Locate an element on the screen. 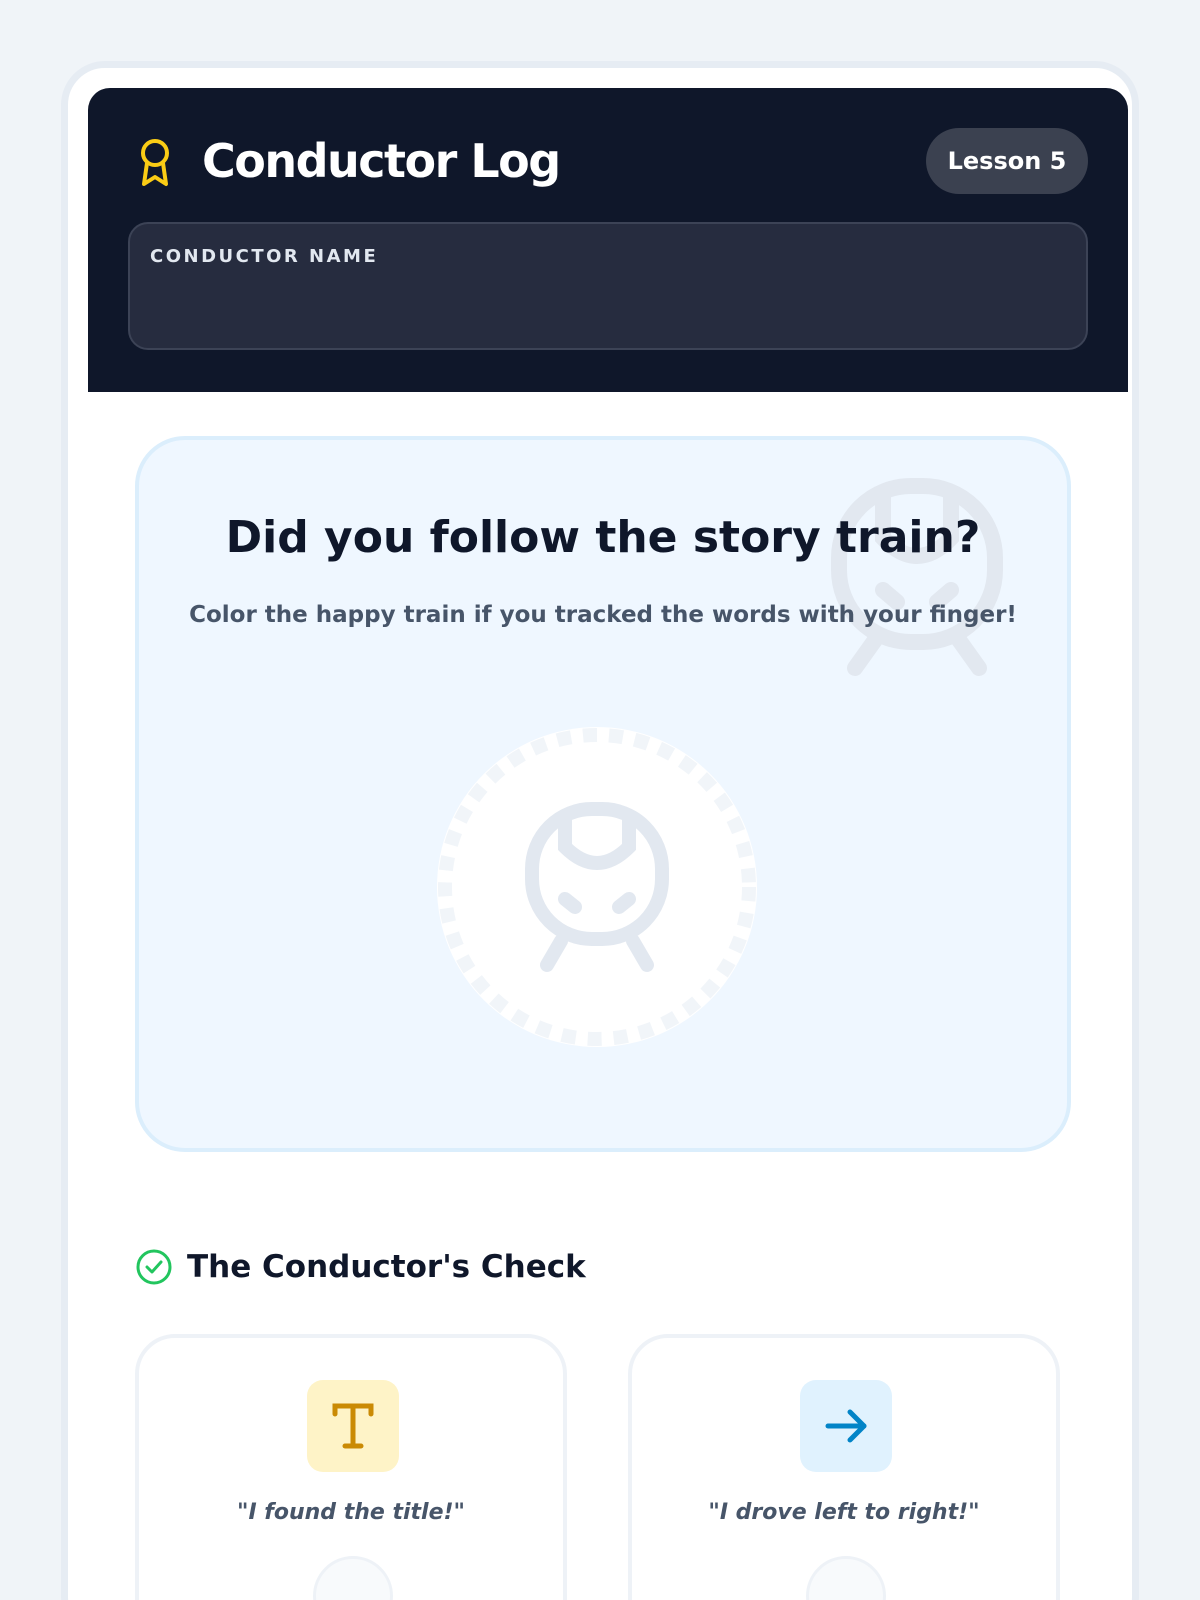  app-title: Conductor Log is located at coordinates (381, 161).